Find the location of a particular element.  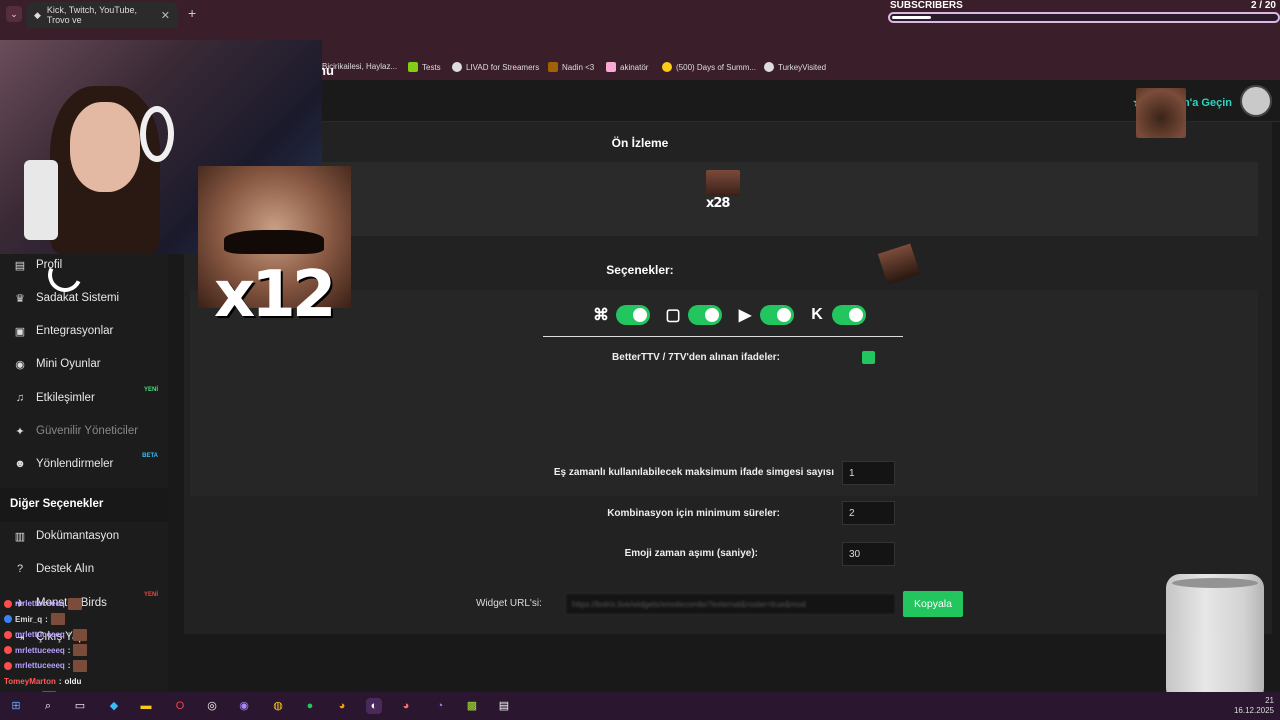

plug-icon: ▣ is located at coordinates (20, 331).